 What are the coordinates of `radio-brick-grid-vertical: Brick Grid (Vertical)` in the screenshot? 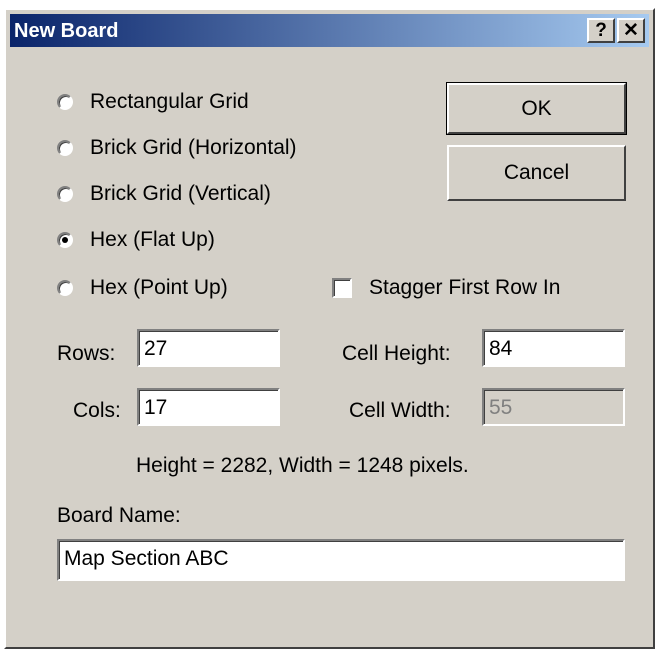 It's located at (164, 194).